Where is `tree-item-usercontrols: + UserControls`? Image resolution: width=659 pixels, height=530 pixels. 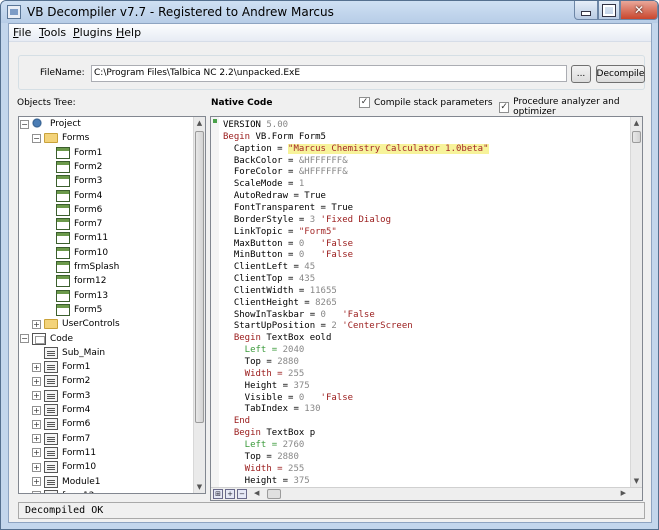 tree-item-usercontrols: + UserControls is located at coordinates (76, 324).